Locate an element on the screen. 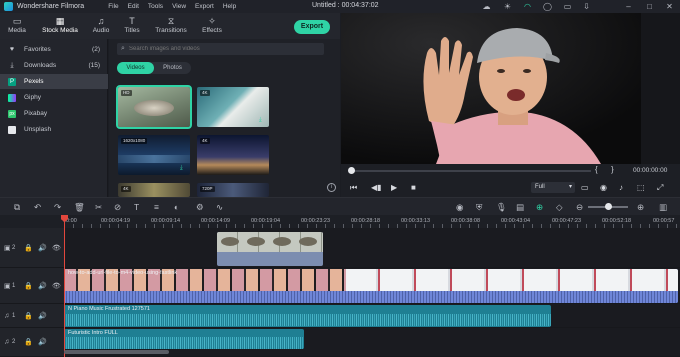 This screenshot has height=357, width=680. playhead is located at coordinates (64, 286).